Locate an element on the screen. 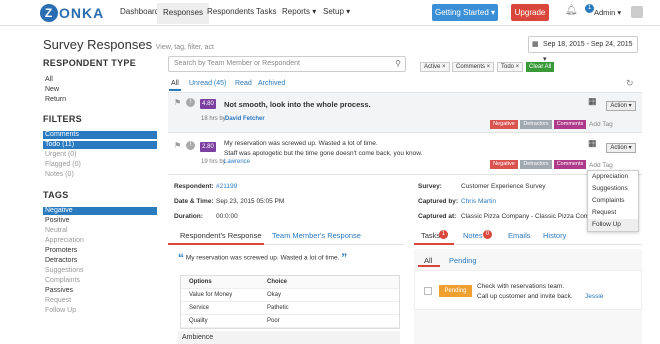  bell-icon: 🔔︎ is located at coordinates (571, 10).